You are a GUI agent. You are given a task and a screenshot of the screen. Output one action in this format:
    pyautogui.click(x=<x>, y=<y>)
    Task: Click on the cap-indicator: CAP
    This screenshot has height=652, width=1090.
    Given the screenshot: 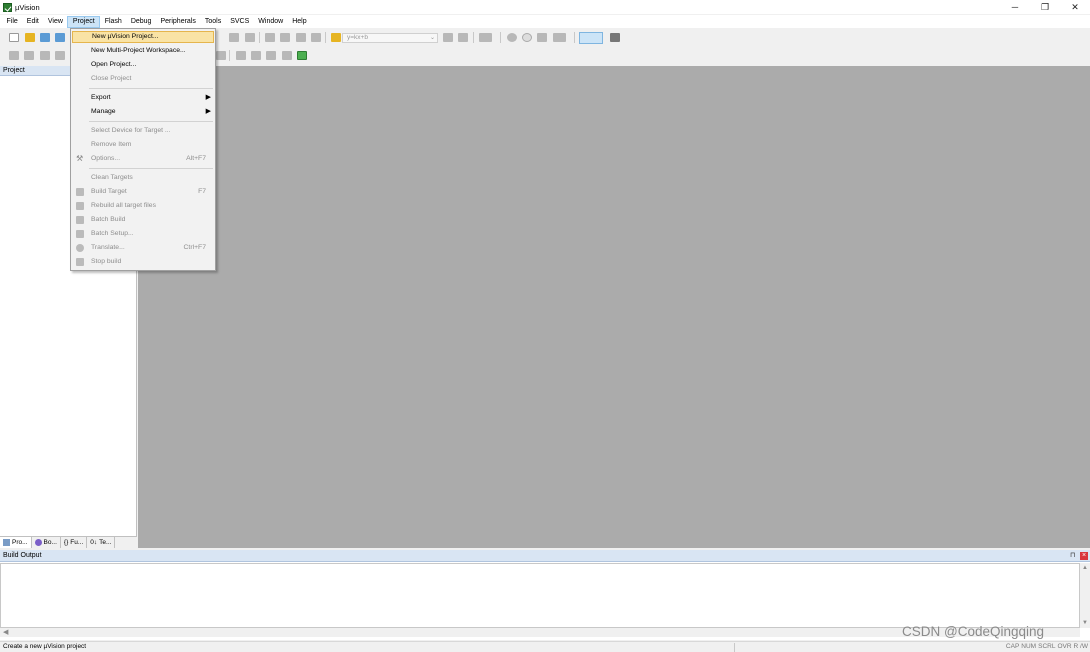 What is the action you would take?
    pyautogui.click(x=1012, y=646)
    